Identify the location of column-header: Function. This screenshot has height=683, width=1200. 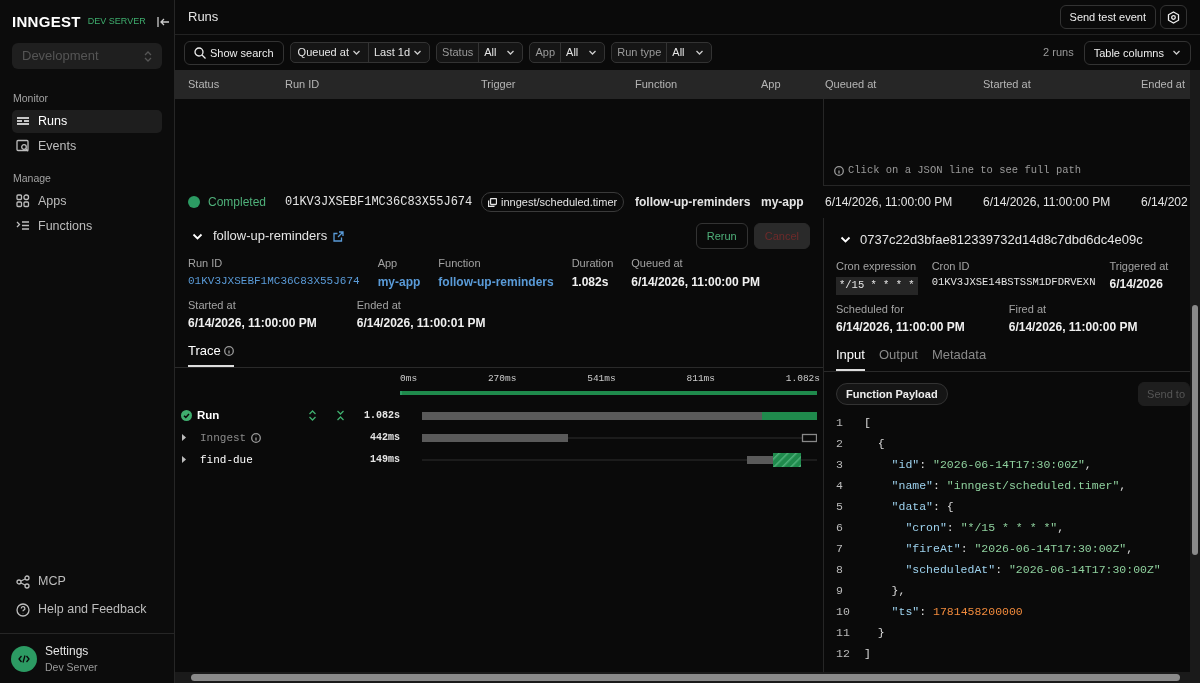
(657, 85).